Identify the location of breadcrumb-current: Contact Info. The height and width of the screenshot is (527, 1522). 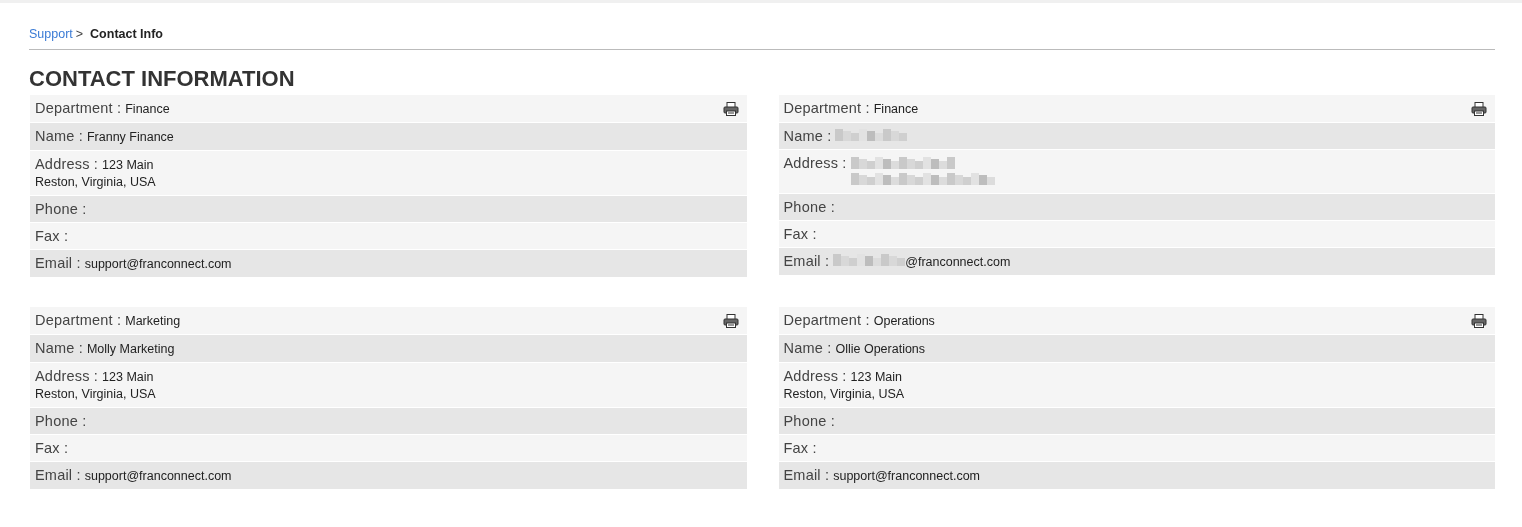
(126, 34).